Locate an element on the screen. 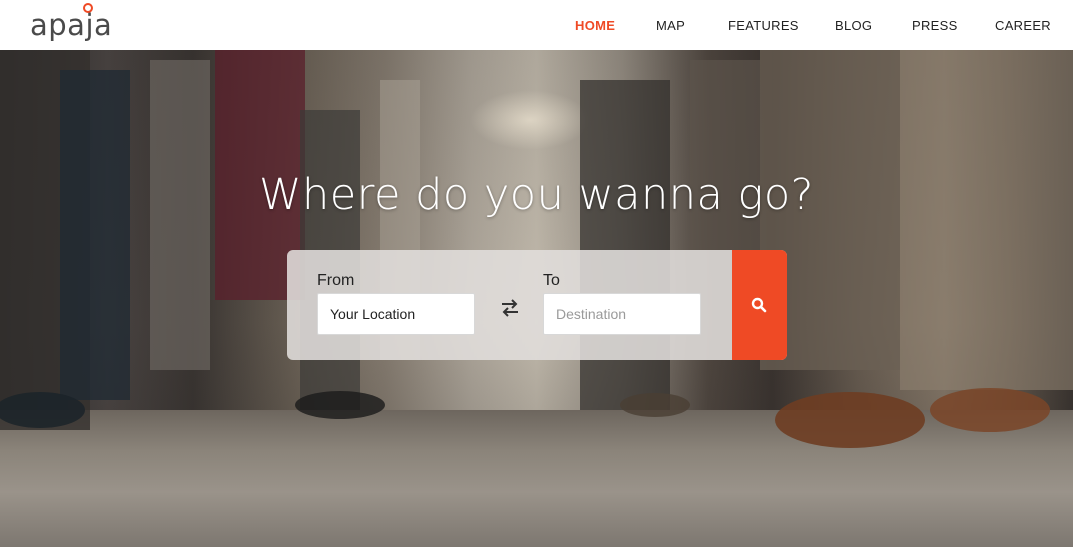  to-label: To is located at coordinates (551, 280).